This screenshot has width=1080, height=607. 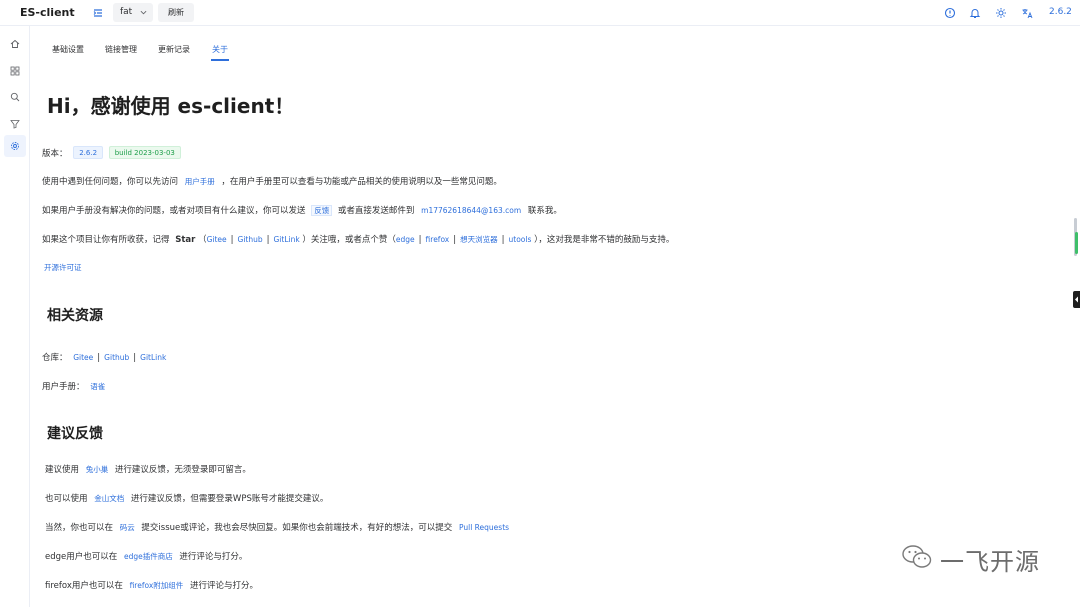 What do you see at coordinates (153, 357) in the screenshot?
I see `repo-gitlink-link: GitLink` at bounding box center [153, 357].